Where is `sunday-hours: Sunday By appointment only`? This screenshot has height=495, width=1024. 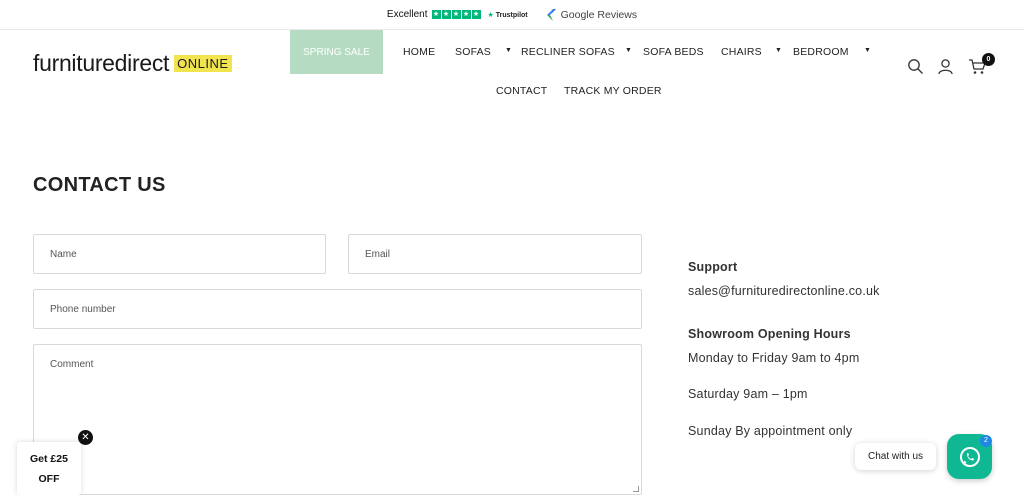 sunday-hours: Sunday By appointment only is located at coordinates (770, 431).